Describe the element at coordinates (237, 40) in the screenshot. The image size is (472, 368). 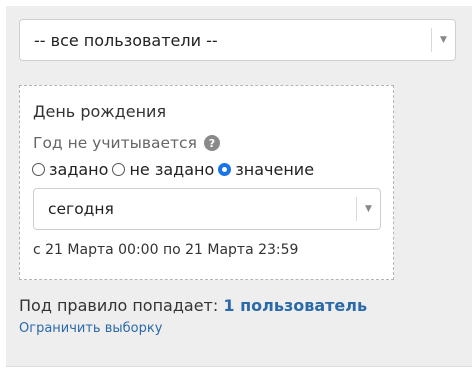
I see `user-group-select: -- все пользователи -- ▼` at that location.